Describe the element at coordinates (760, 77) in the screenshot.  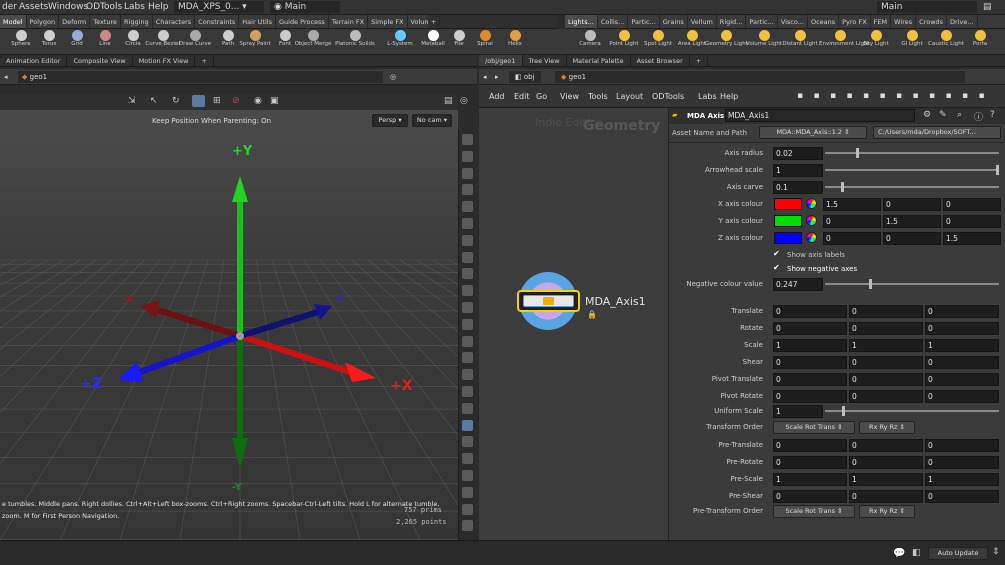
I see `path-node: ◆ geo1` at that location.